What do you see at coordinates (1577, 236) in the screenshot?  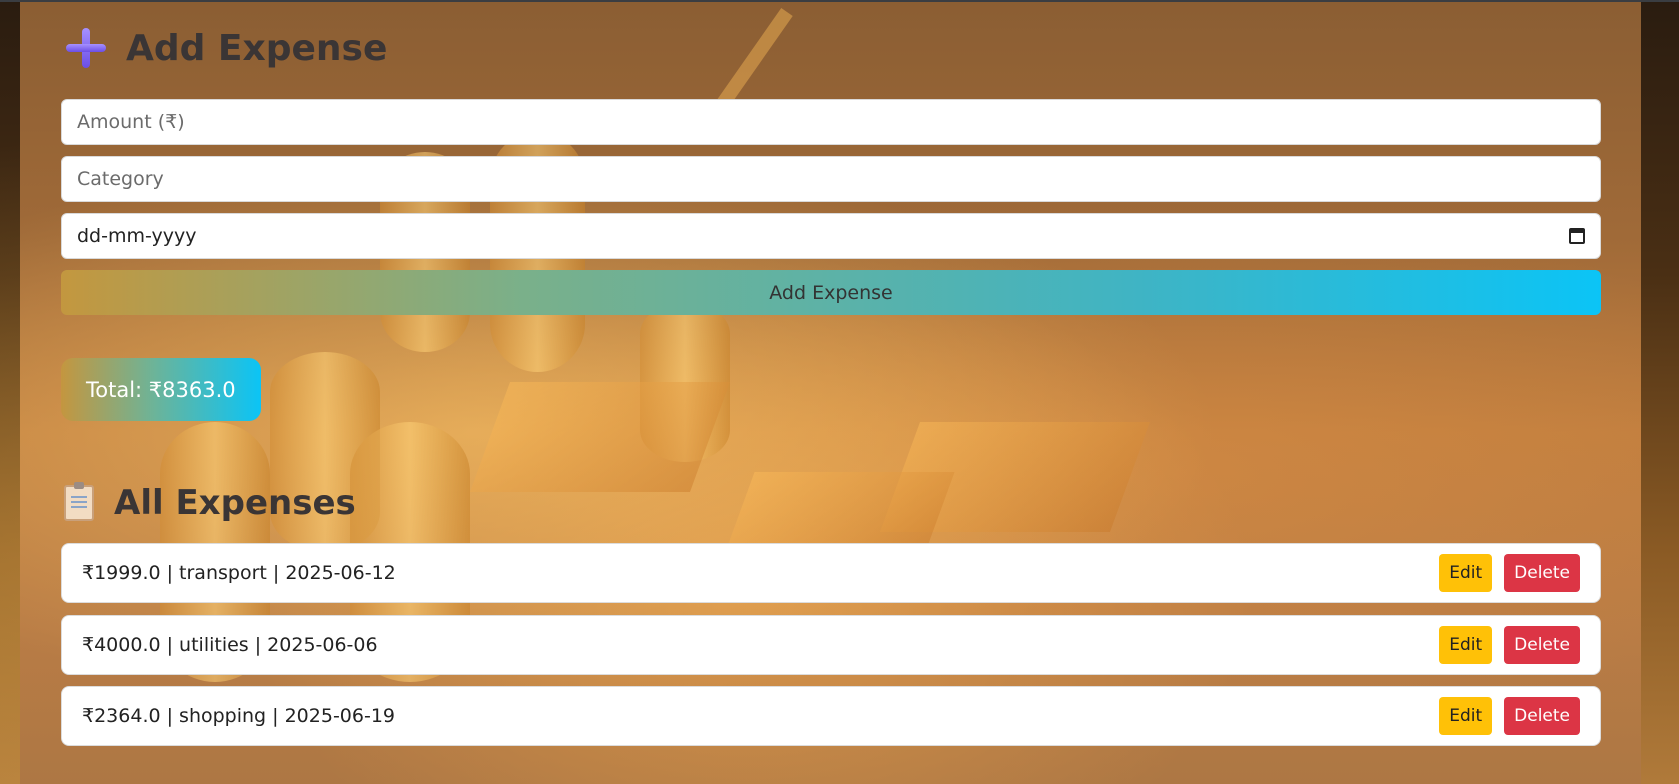 I see `calendar-icon` at bounding box center [1577, 236].